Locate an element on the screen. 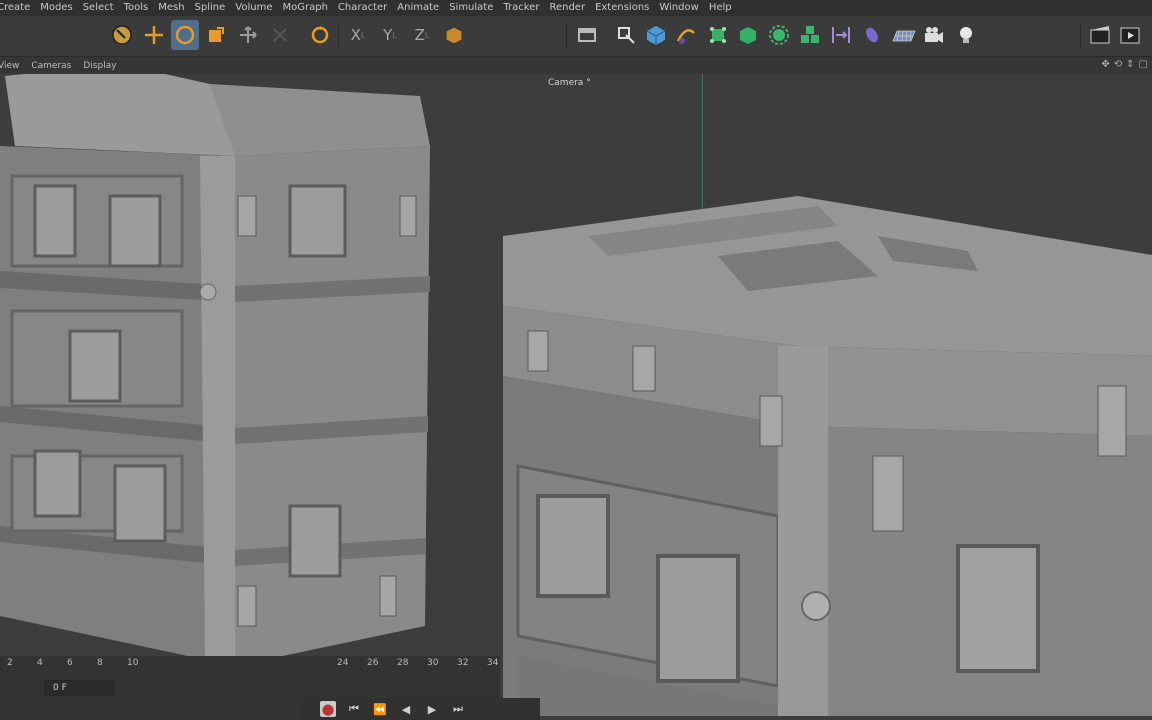 The image size is (1152, 720). z-axis-label: Z is located at coordinates (419, 35).